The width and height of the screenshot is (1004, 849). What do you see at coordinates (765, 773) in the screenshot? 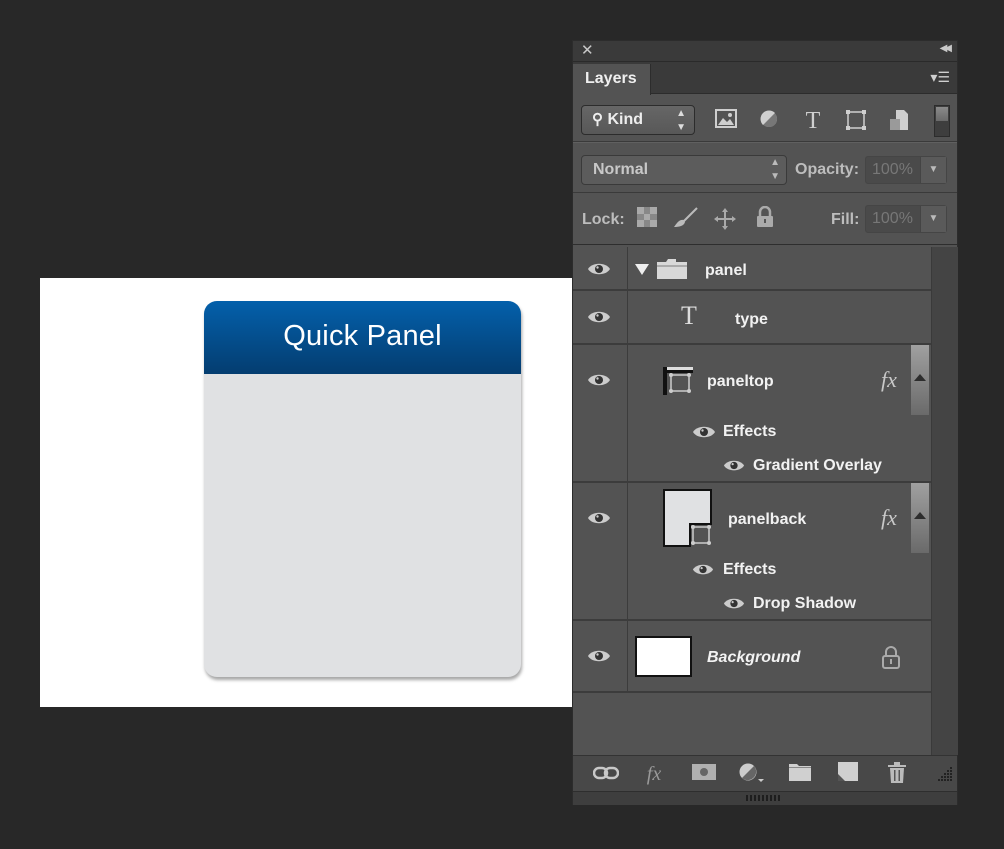
I see `bottom-toolbar: fx` at bounding box center [765, 773].